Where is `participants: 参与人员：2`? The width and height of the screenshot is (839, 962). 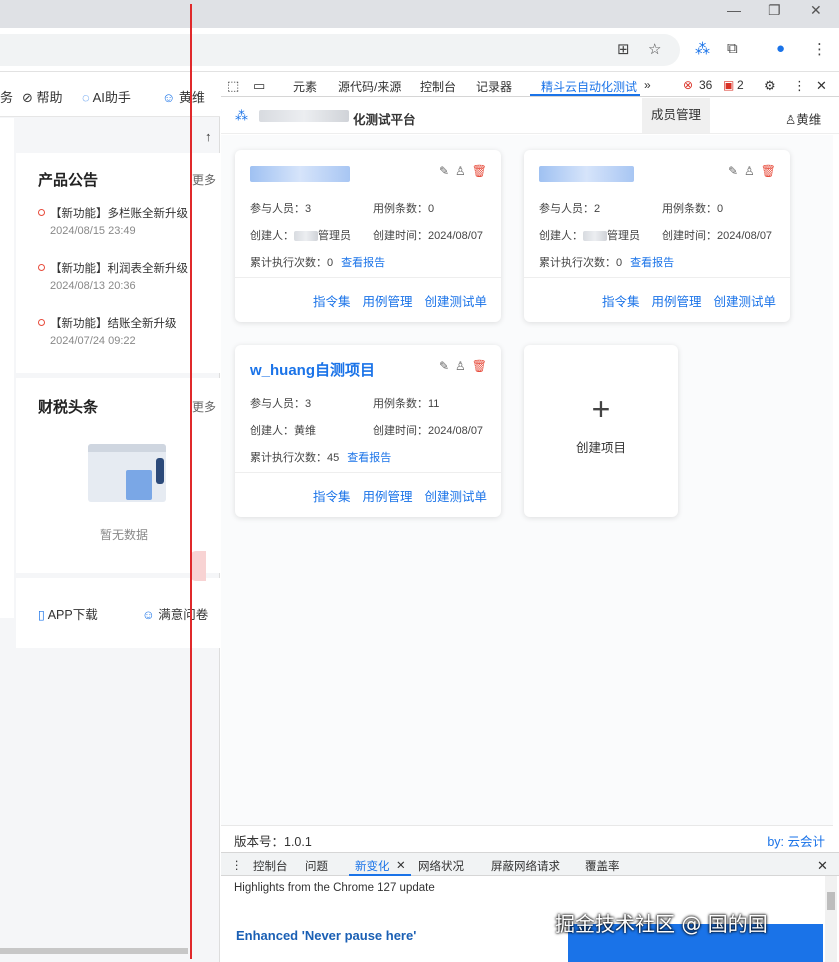 participants: 参与人员：2 is located at coordinates (570, 209).